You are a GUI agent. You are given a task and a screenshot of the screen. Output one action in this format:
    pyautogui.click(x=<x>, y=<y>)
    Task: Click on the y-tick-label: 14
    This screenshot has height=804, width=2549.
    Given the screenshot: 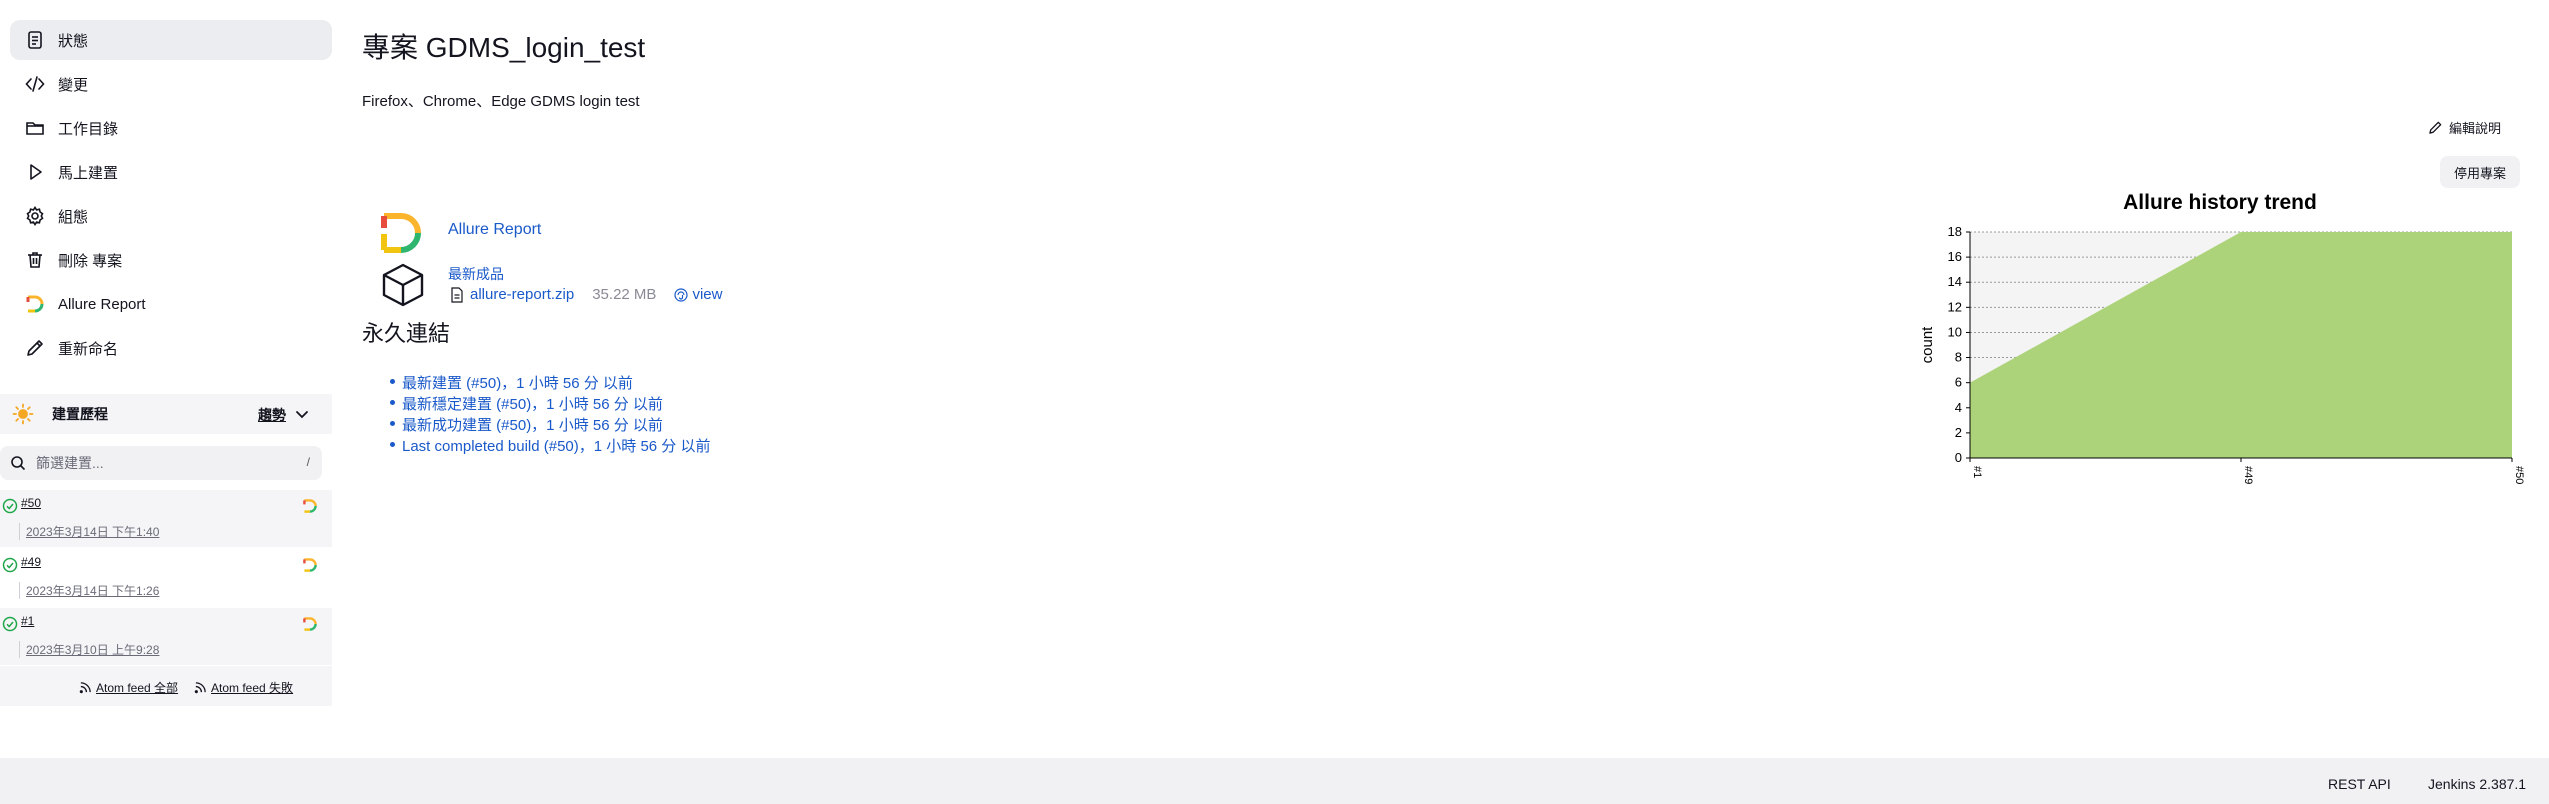 What is the action you would take?
    pyautogui.click(x=1955, y=281)
    